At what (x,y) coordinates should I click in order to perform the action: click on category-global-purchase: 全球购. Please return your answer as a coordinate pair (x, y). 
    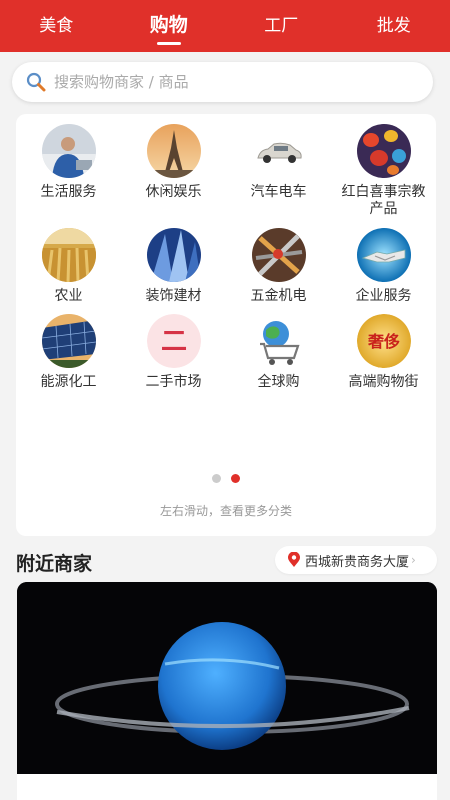
    Looking at the image, I should click on (278, 357).